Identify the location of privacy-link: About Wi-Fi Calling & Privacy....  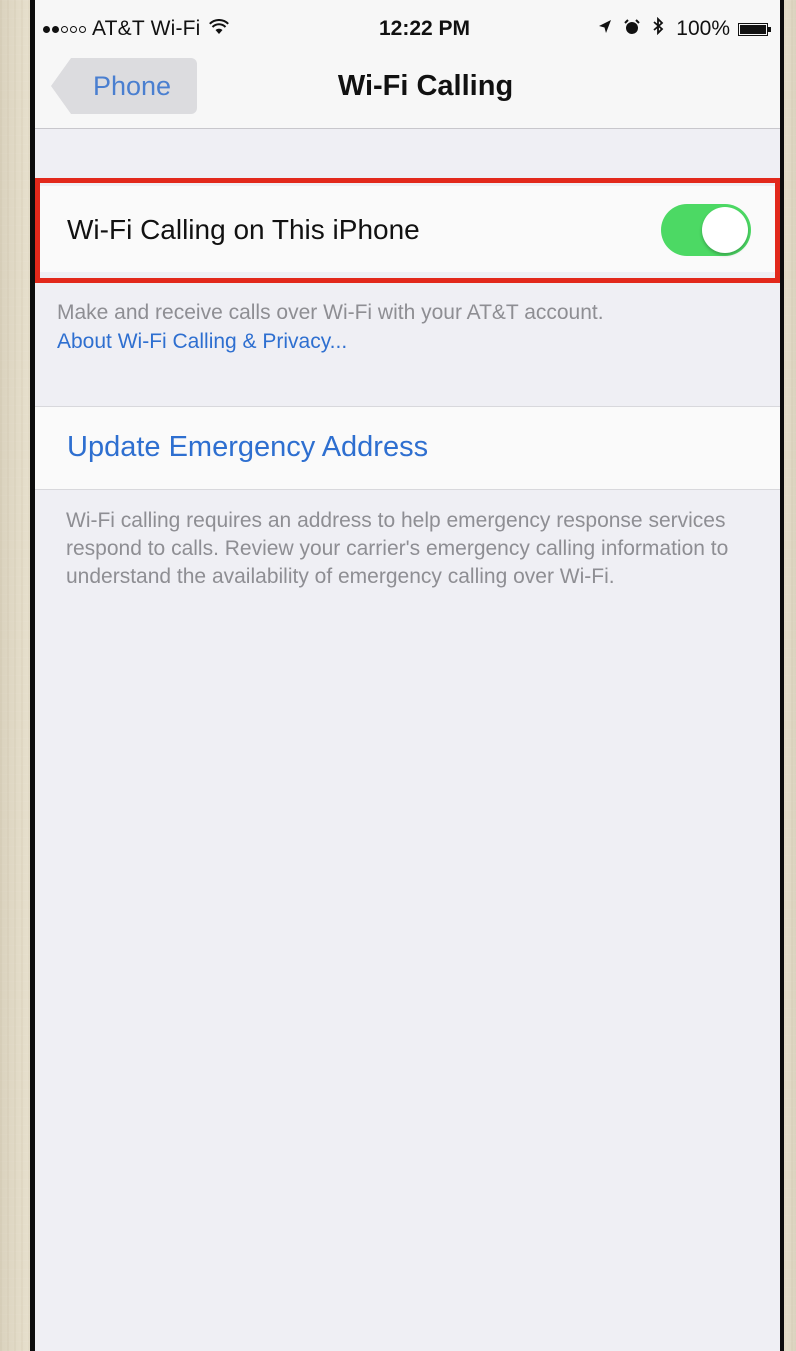
(407, 341).